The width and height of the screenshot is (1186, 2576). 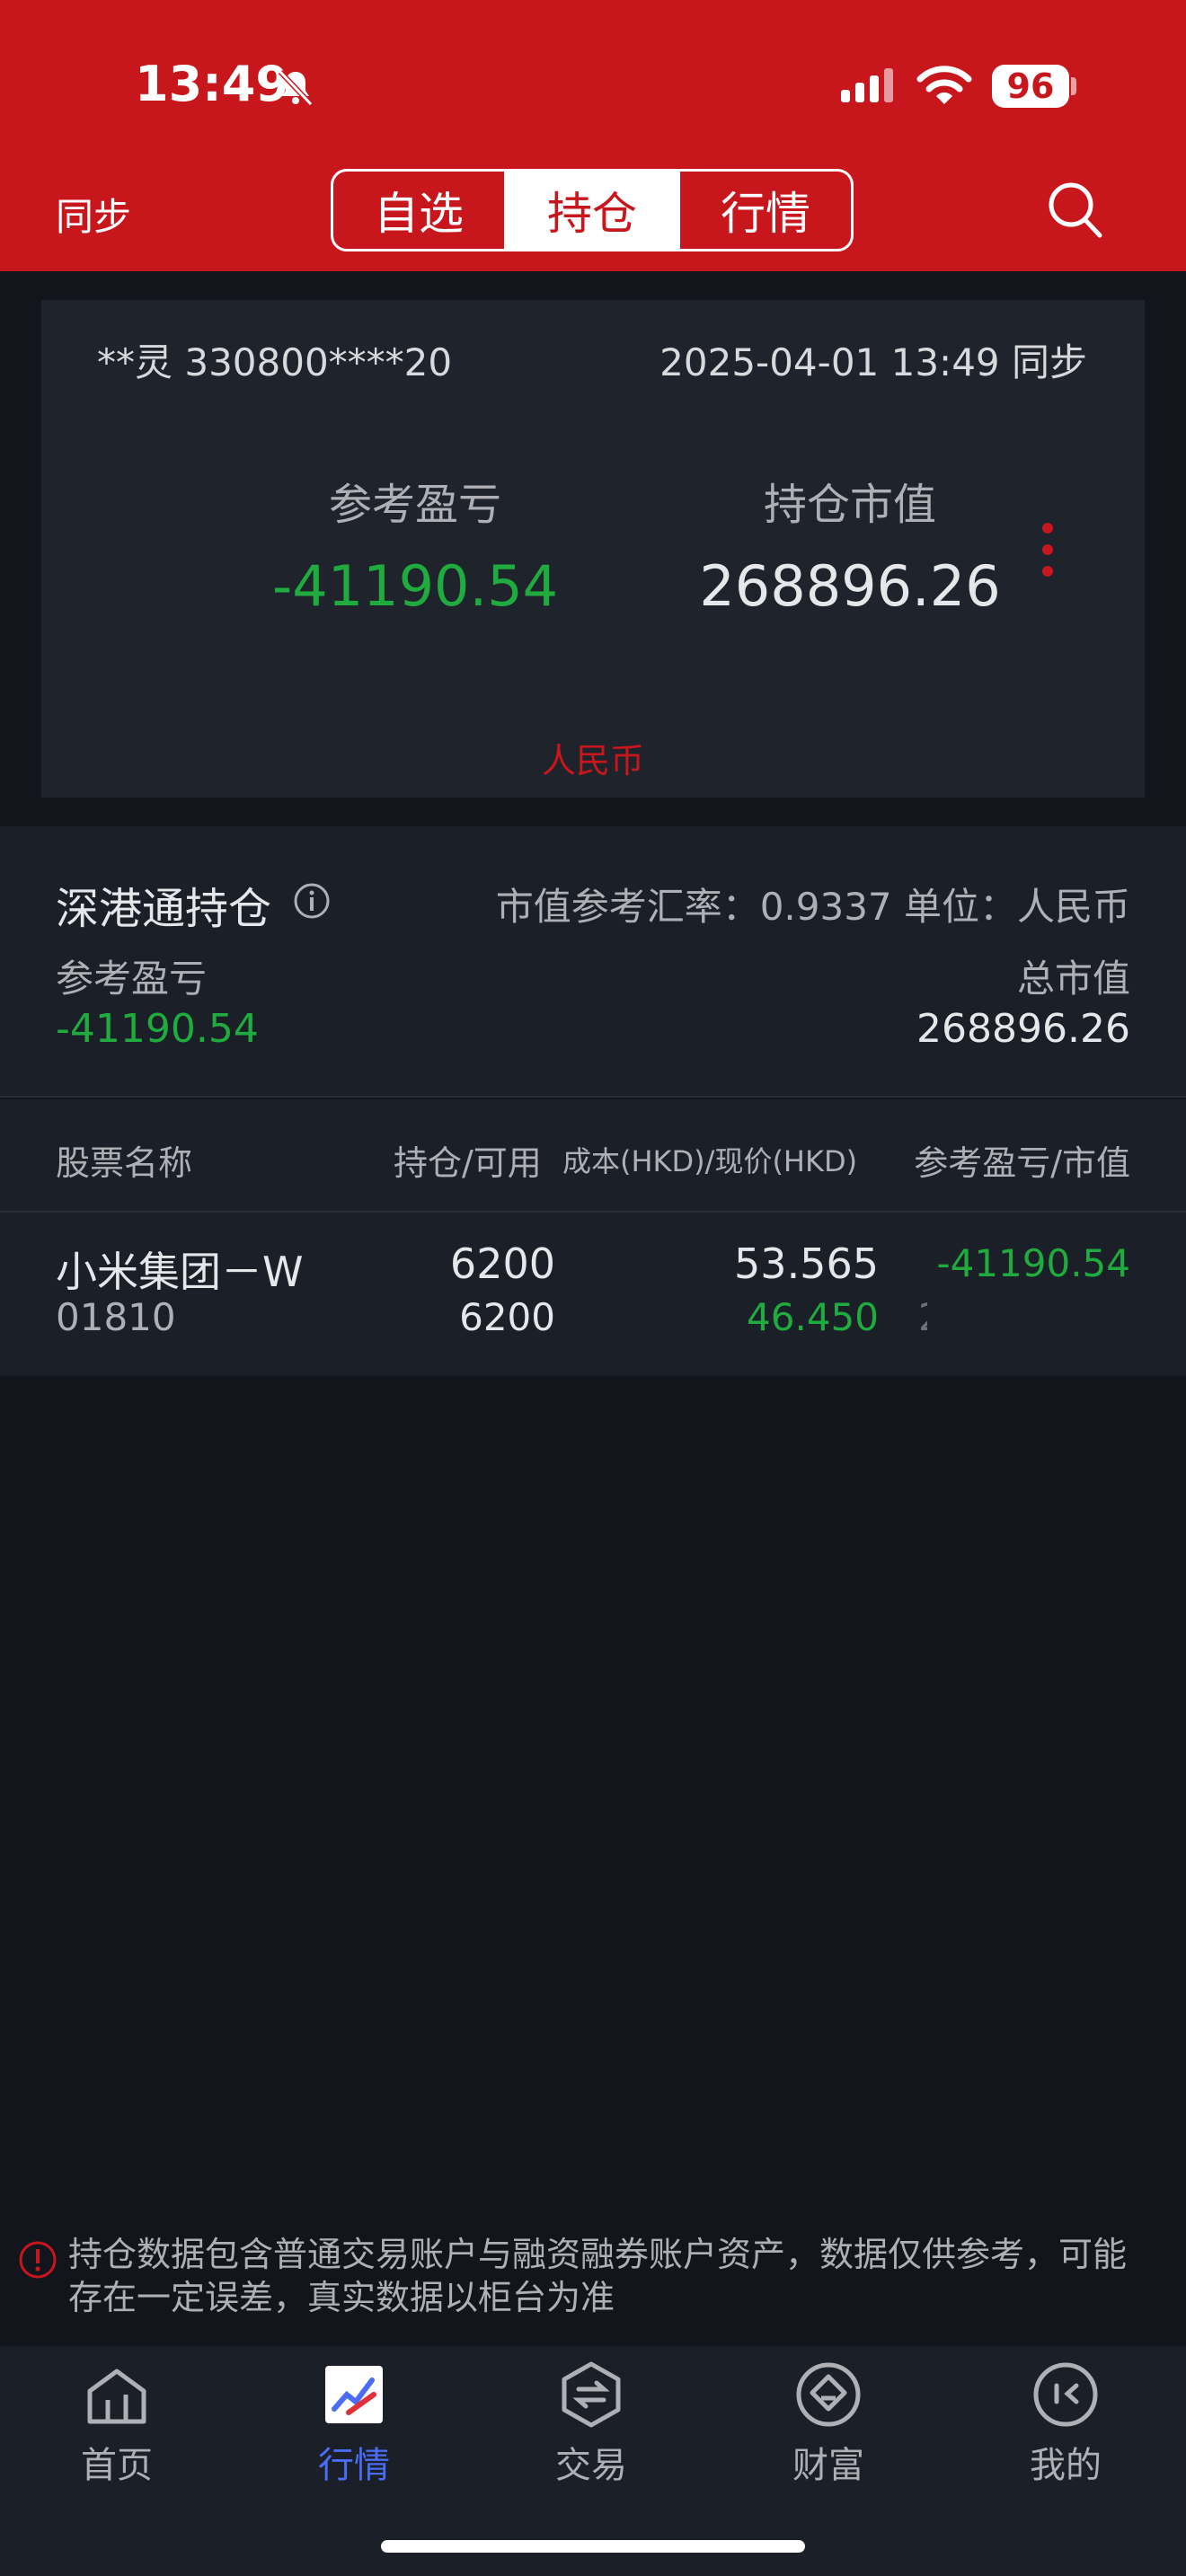 I want to click on nav-trade: 交易, so click(x=591, y=2423).